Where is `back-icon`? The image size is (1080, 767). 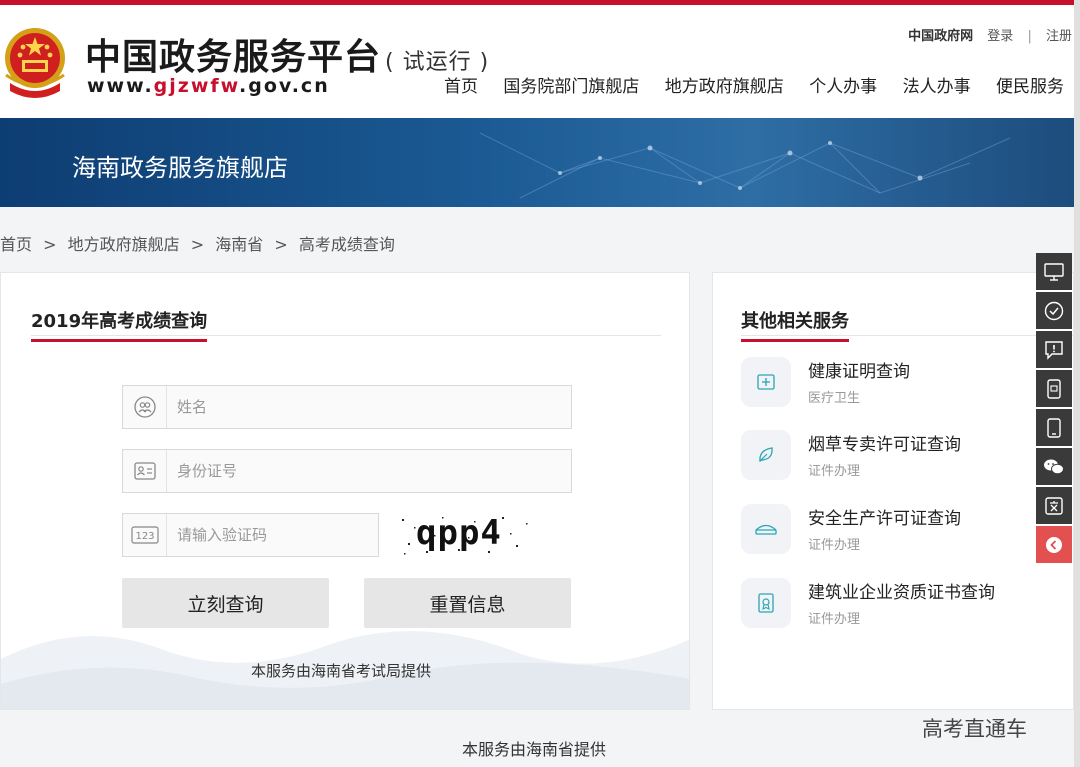 back-icon is located at coordinates (1054, 544).